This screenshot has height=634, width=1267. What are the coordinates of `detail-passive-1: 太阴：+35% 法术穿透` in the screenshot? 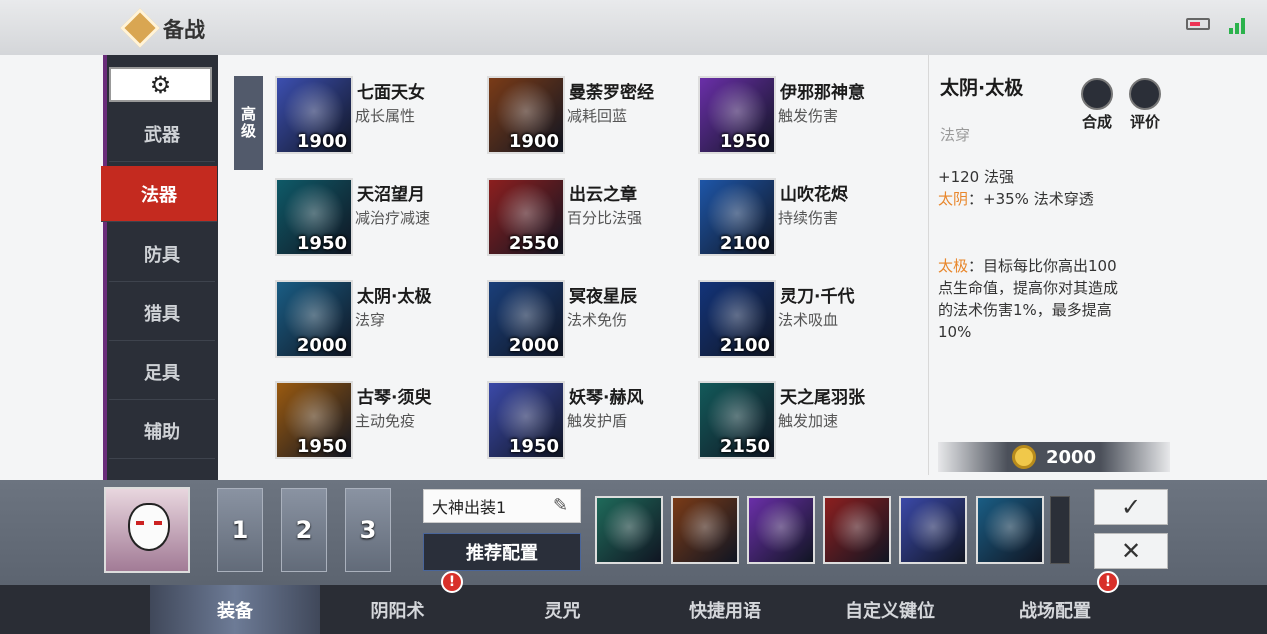 It's located at (1028, 199).